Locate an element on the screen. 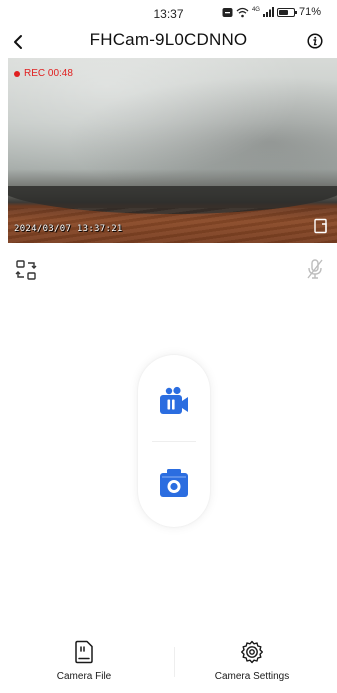  nav-label-camera-settings: Camera Settings is located at coordinates (252, 676).